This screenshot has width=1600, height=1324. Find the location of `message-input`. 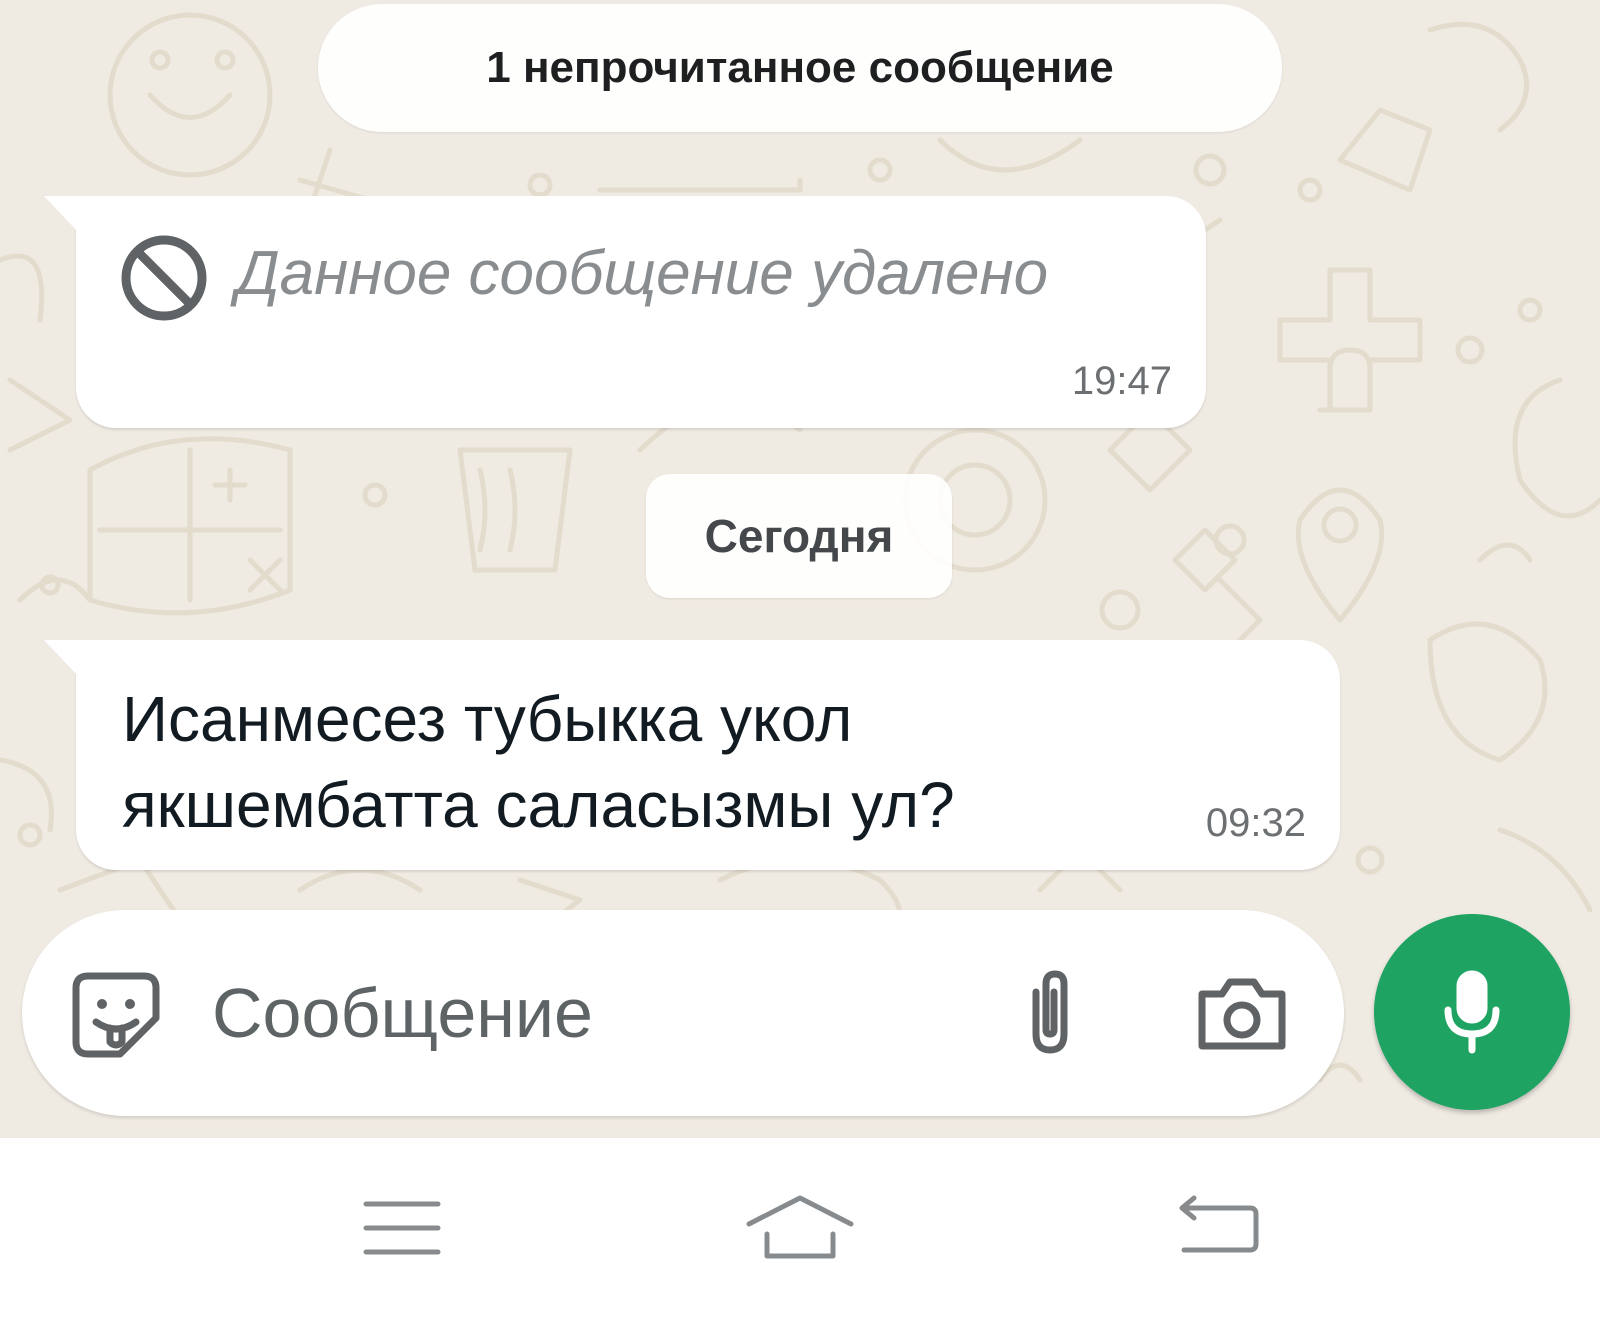

message-input is located at coordinates (592, 1013).